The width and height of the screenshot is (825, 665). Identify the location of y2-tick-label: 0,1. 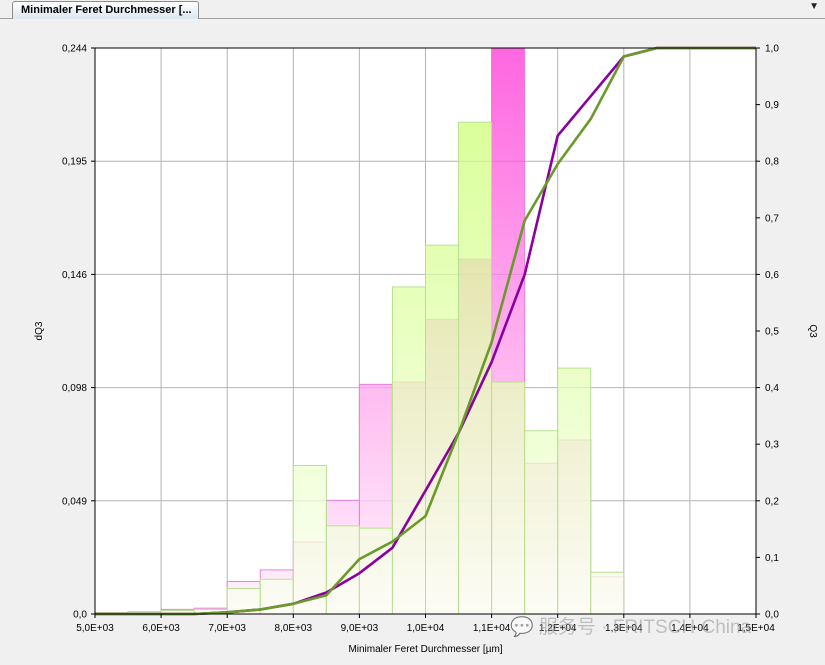
(772, 558).